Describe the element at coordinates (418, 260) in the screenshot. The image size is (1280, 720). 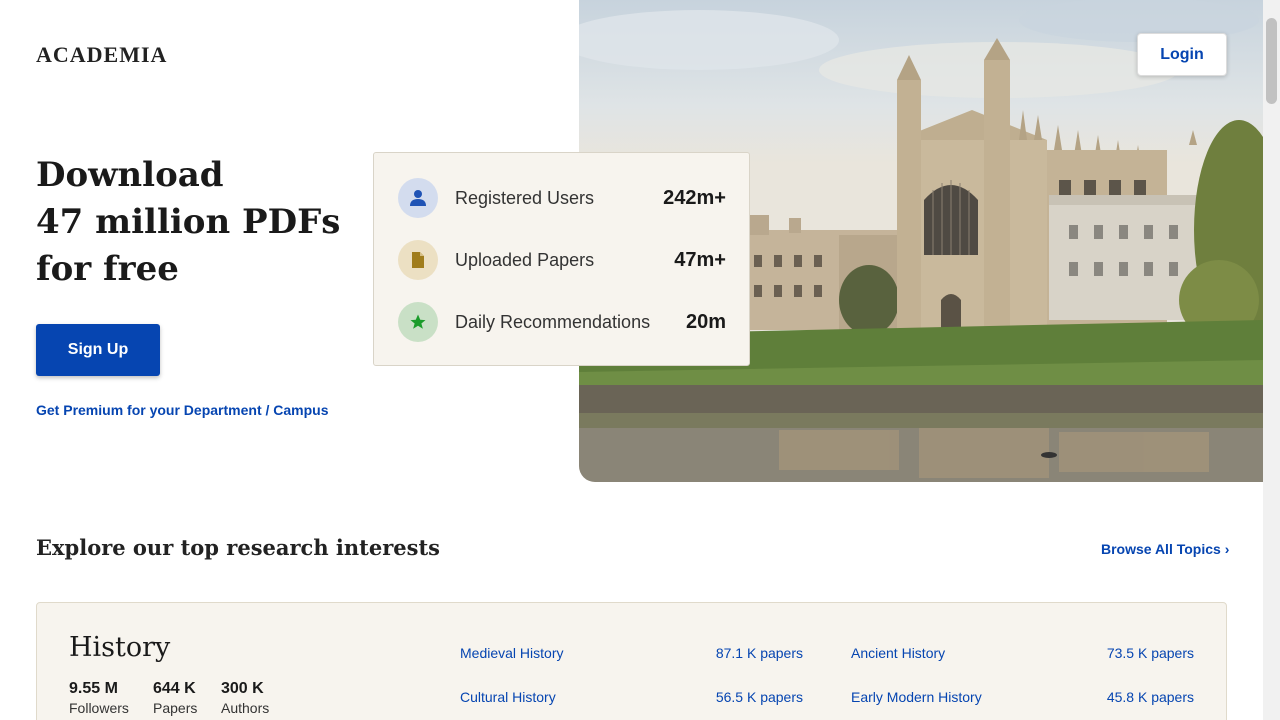
I see `document-icon` at that location.